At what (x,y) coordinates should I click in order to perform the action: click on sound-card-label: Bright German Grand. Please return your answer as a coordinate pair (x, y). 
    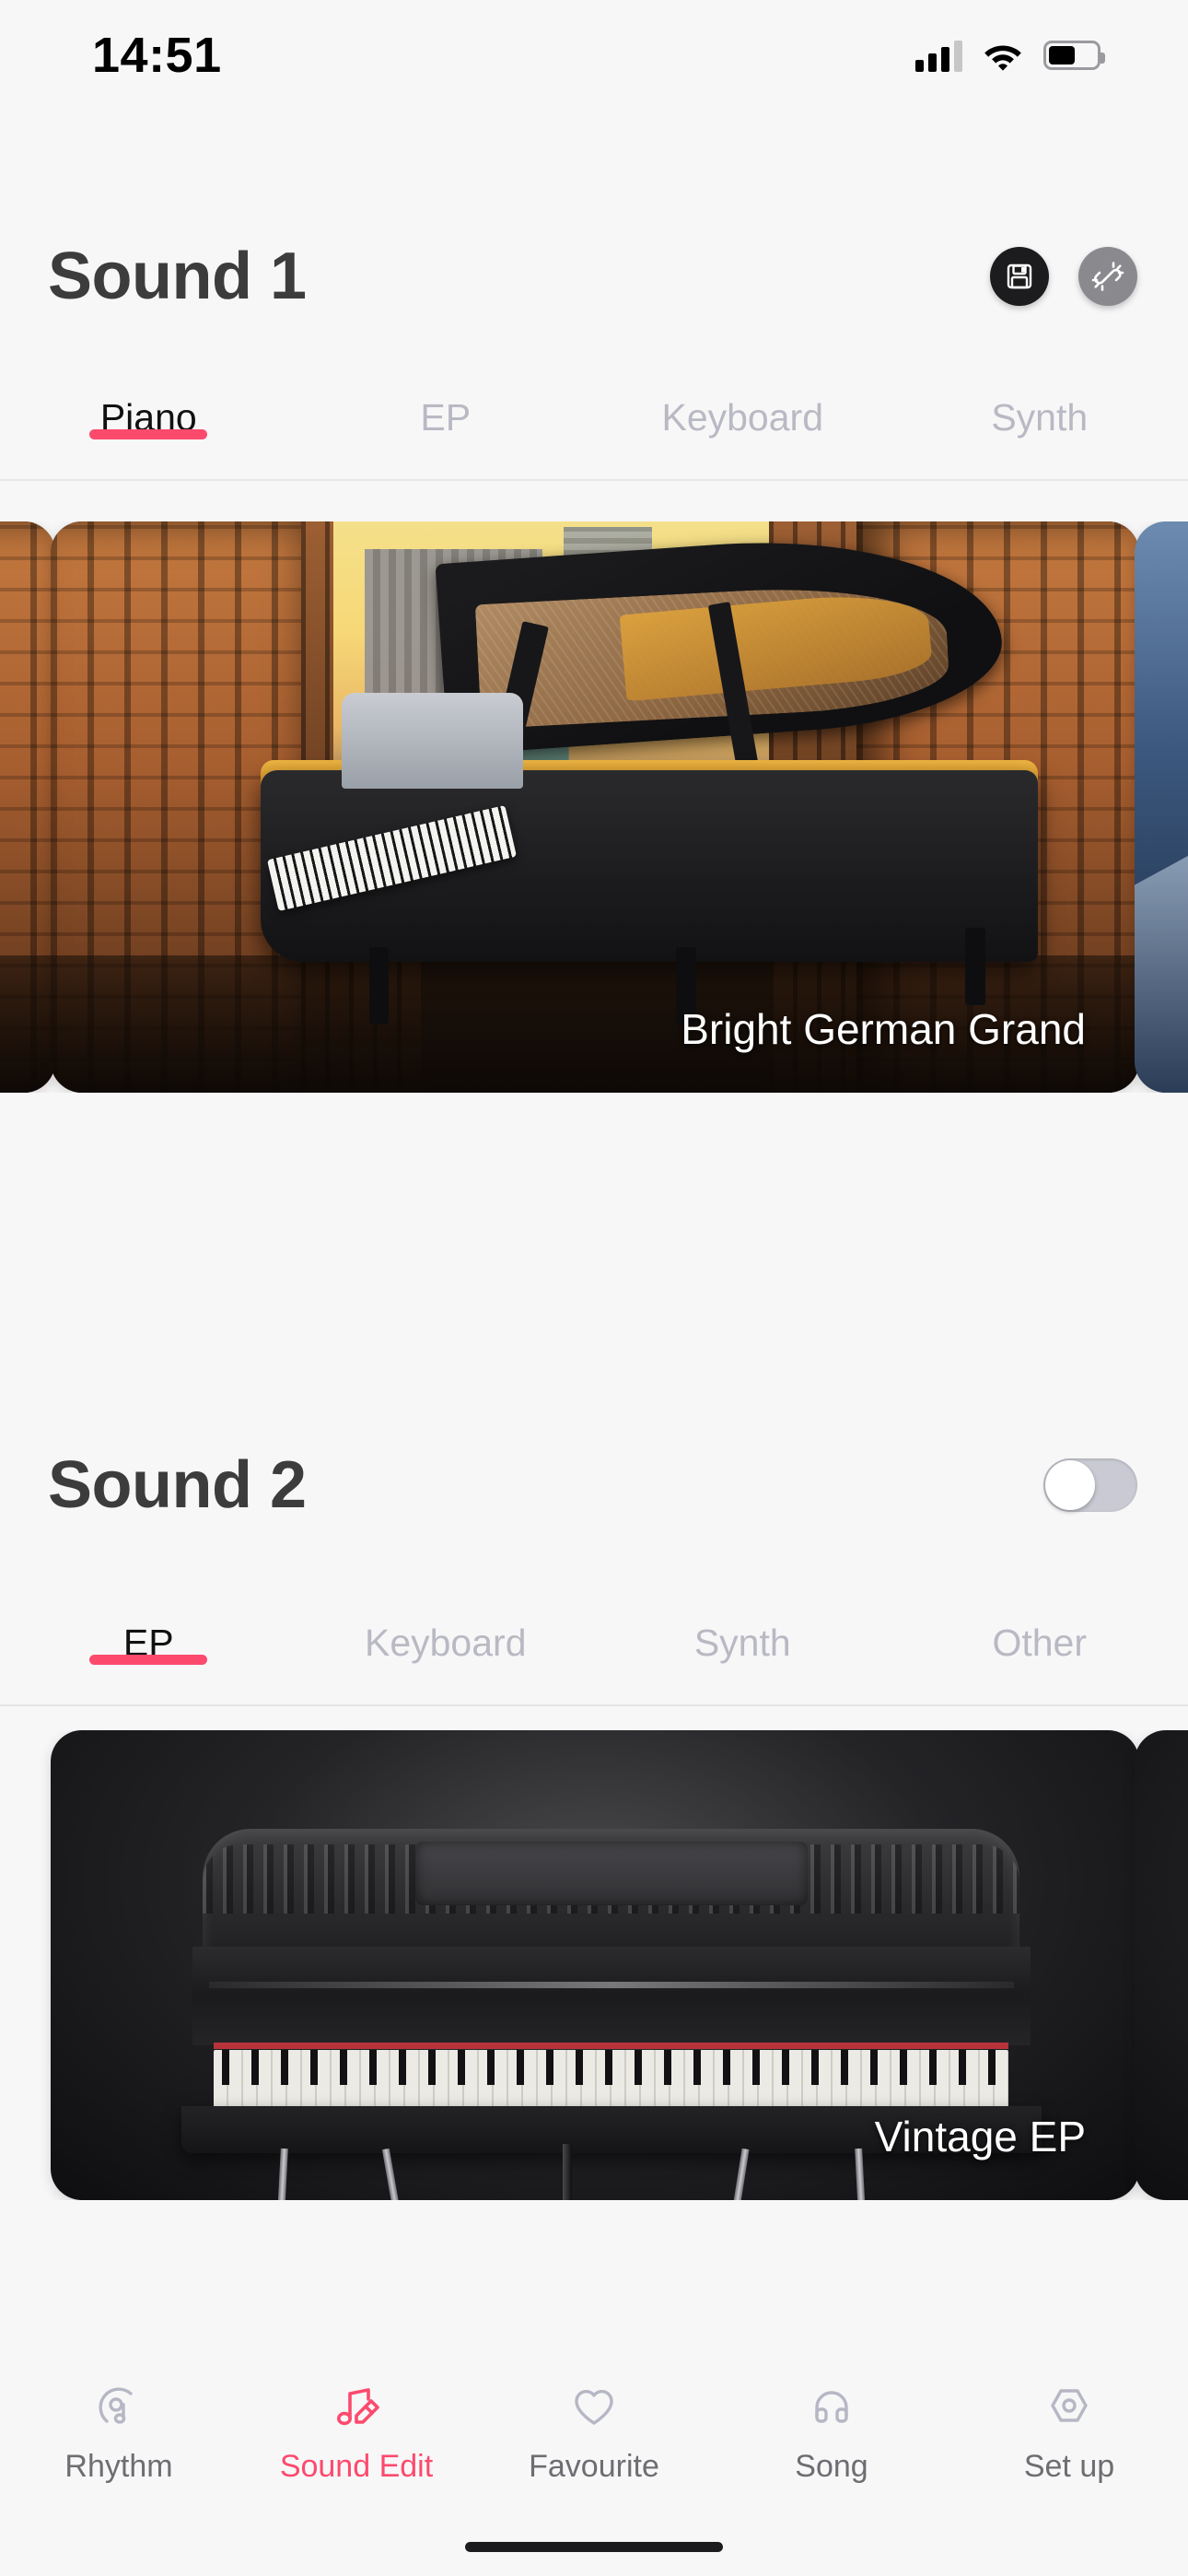
    Looking at the image, I should click on (883, 1029).